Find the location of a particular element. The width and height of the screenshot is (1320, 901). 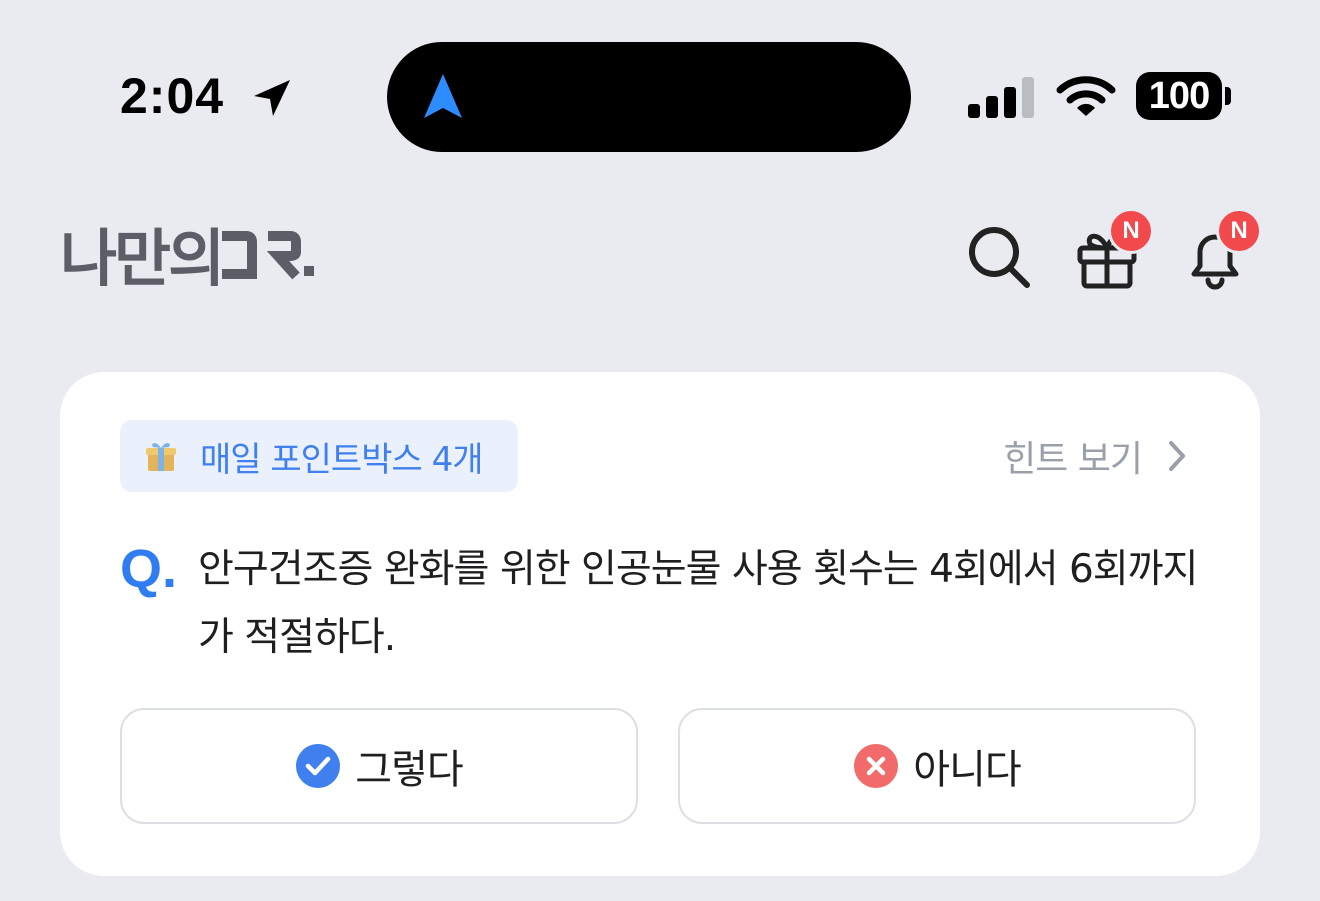

app-logo: 나만의 is located at coordinates (187, 255).